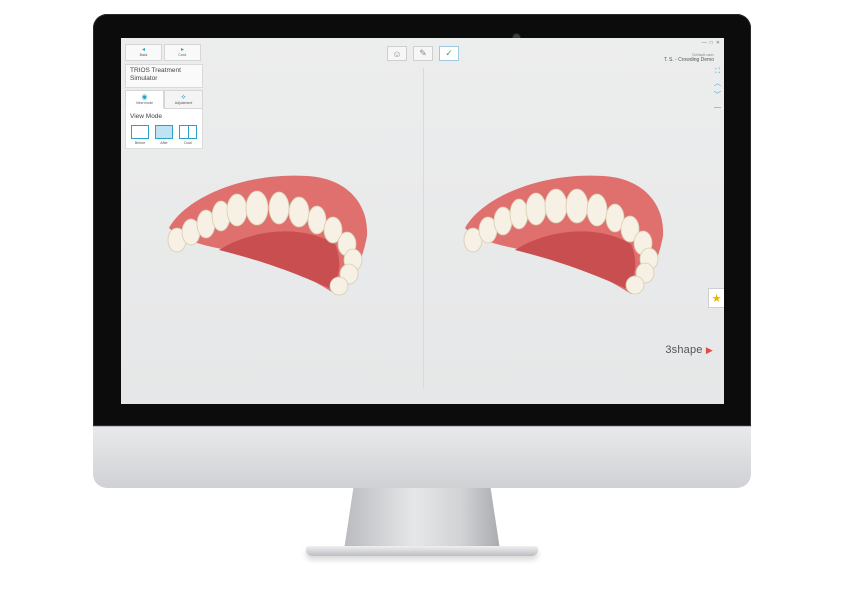 The height and width of the screenshot is (600, 843). What do you see at coordinates (146, 116) in the screenshot?
I see `view-mode-title: View Mode` at bounding box center [146, 116].